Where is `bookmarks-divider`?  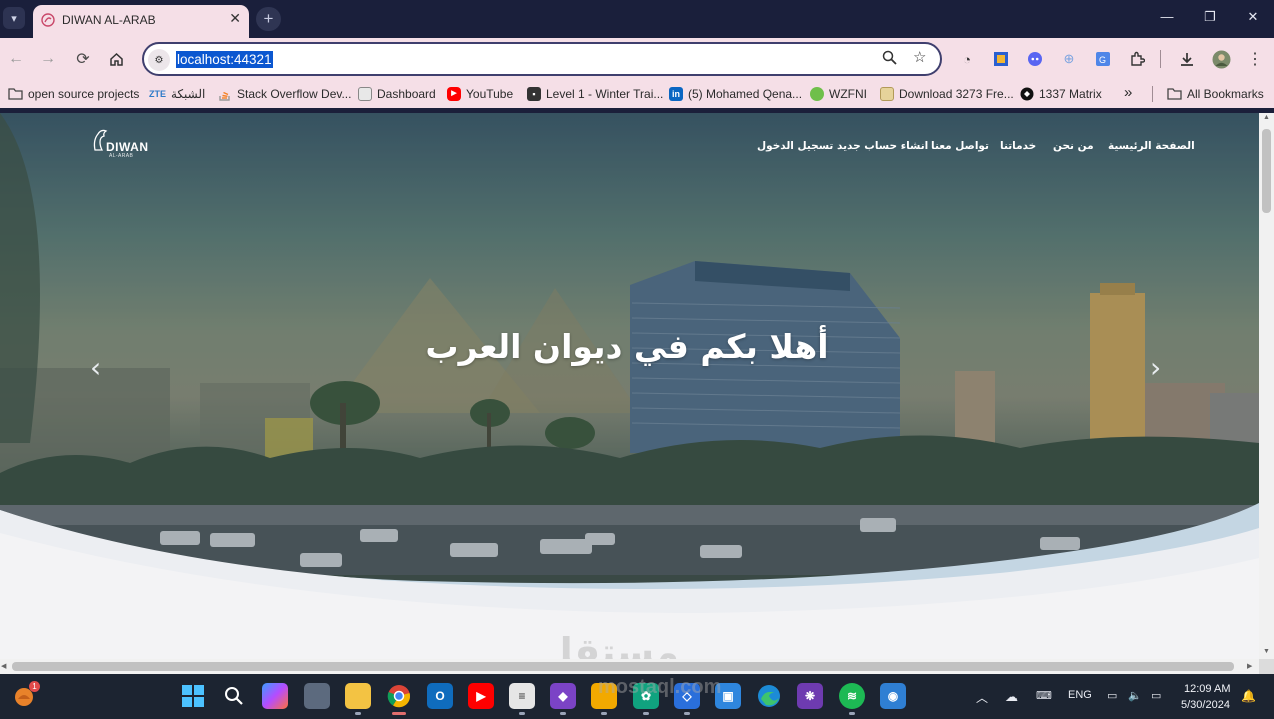
bookmarks-divider is located at coordinates (1152, 94).